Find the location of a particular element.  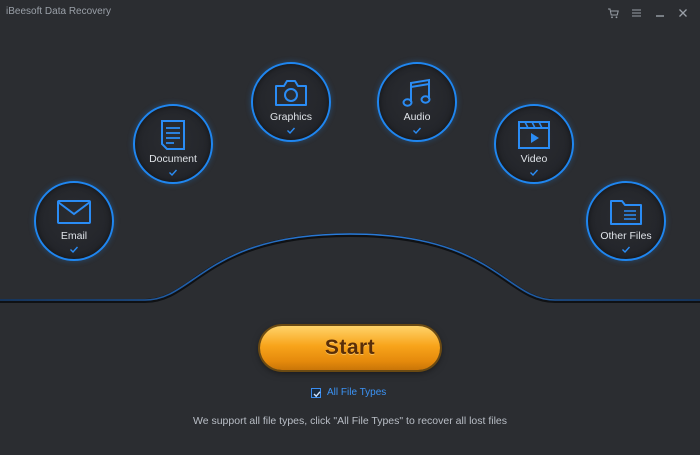

all-file-types-toggle: All File Types is located at coordinates (348, 392).